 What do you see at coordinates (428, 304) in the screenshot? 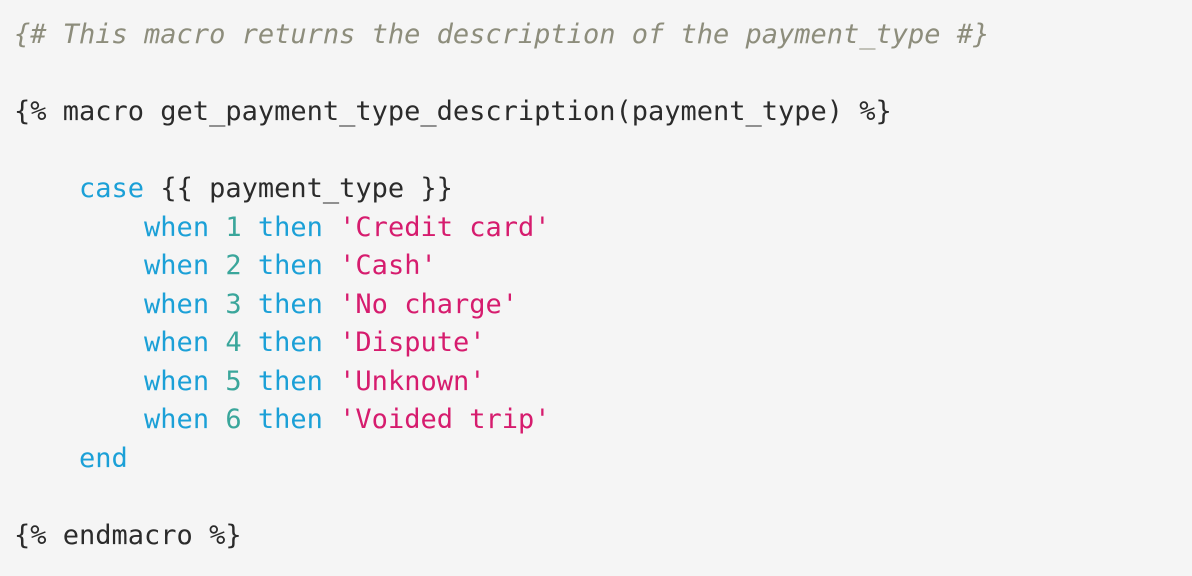
I see `code-token-string: 'No charge'` at bounding box center [428, 304].